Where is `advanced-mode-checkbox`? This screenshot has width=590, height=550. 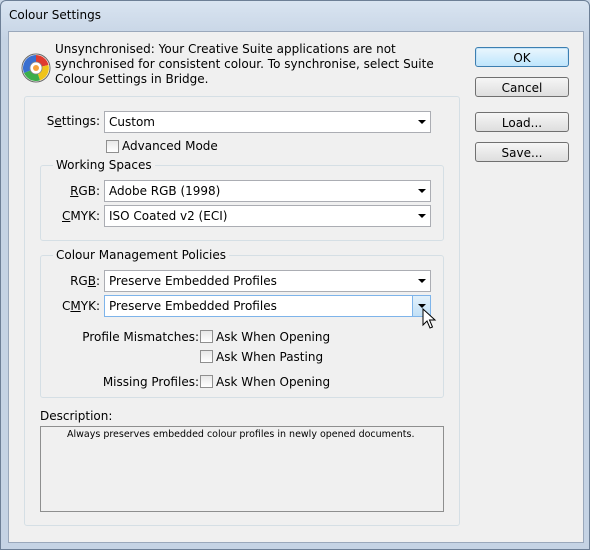 advanced-mode-checkbox is located at coordinates (112, 146).